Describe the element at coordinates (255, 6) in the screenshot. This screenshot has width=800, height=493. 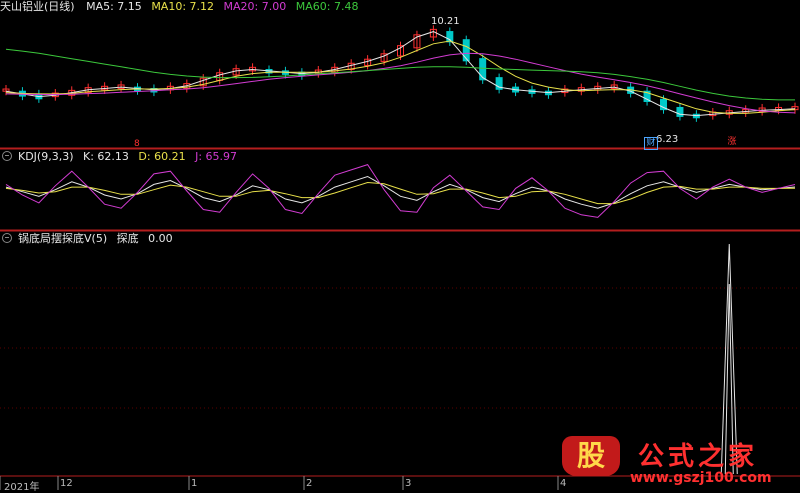
I see `ma20-label: MA20: 7.00` at that location.